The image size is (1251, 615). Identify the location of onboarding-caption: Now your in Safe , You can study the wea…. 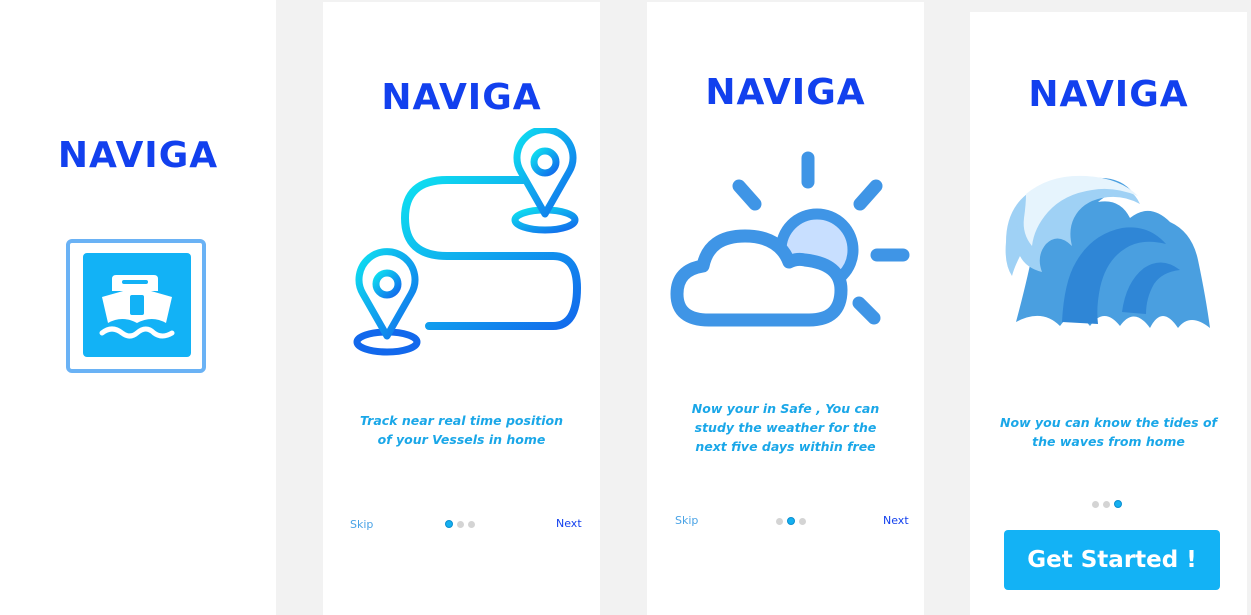
(785, 427).